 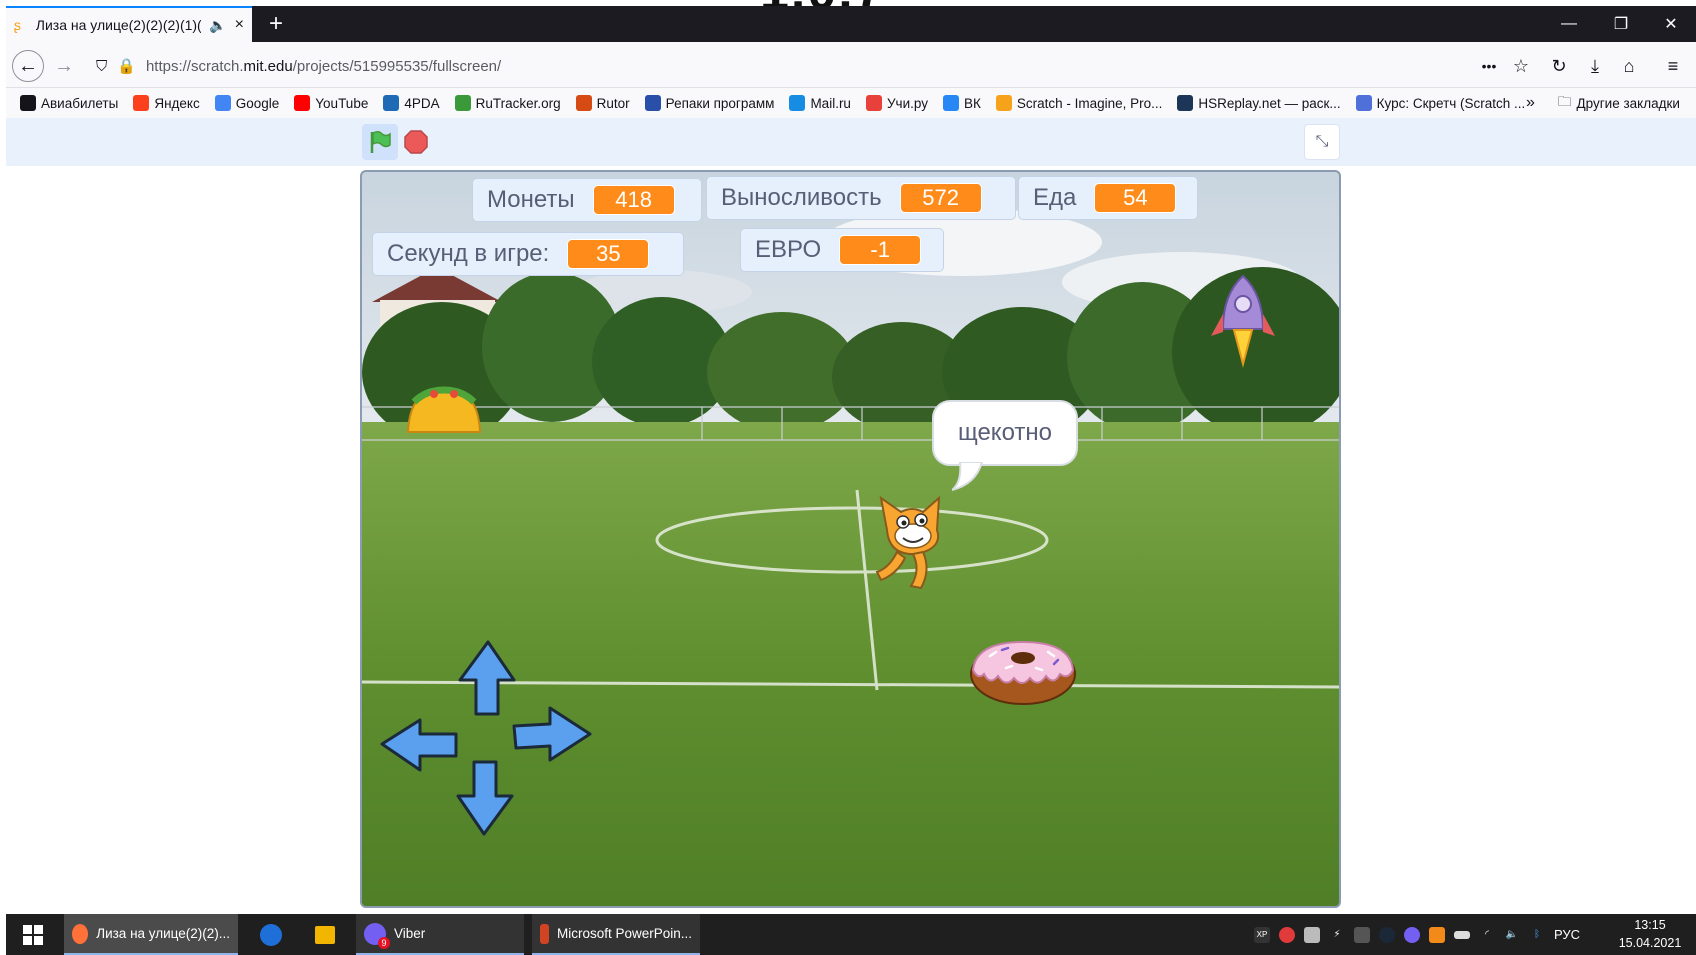 I want to click on start-button, so click(x=33, y=934).